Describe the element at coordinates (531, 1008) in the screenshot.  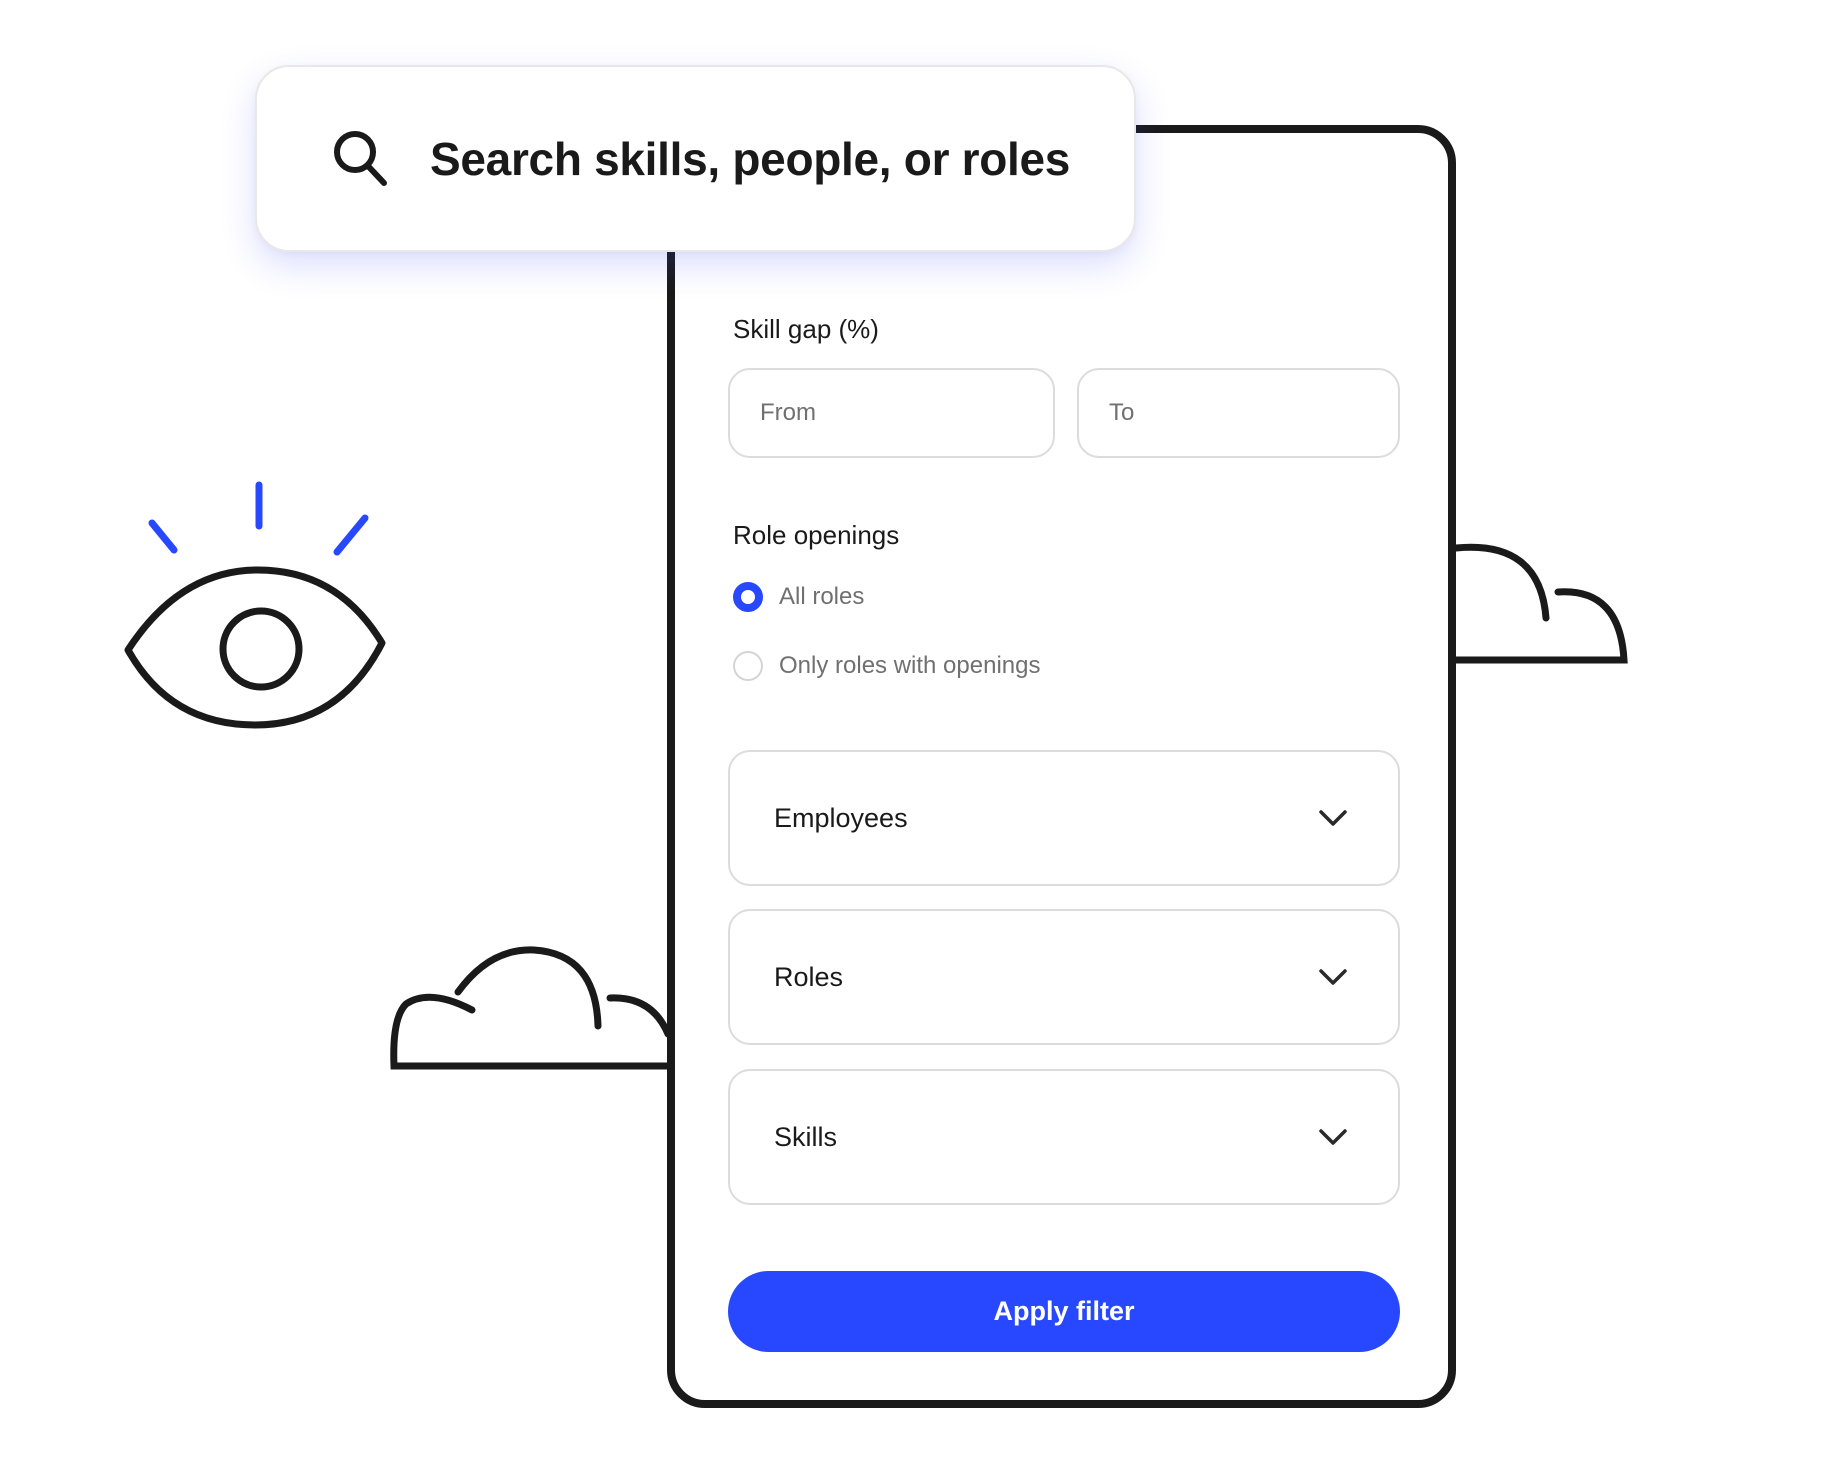
I see `cloud-icon-left` at that location.